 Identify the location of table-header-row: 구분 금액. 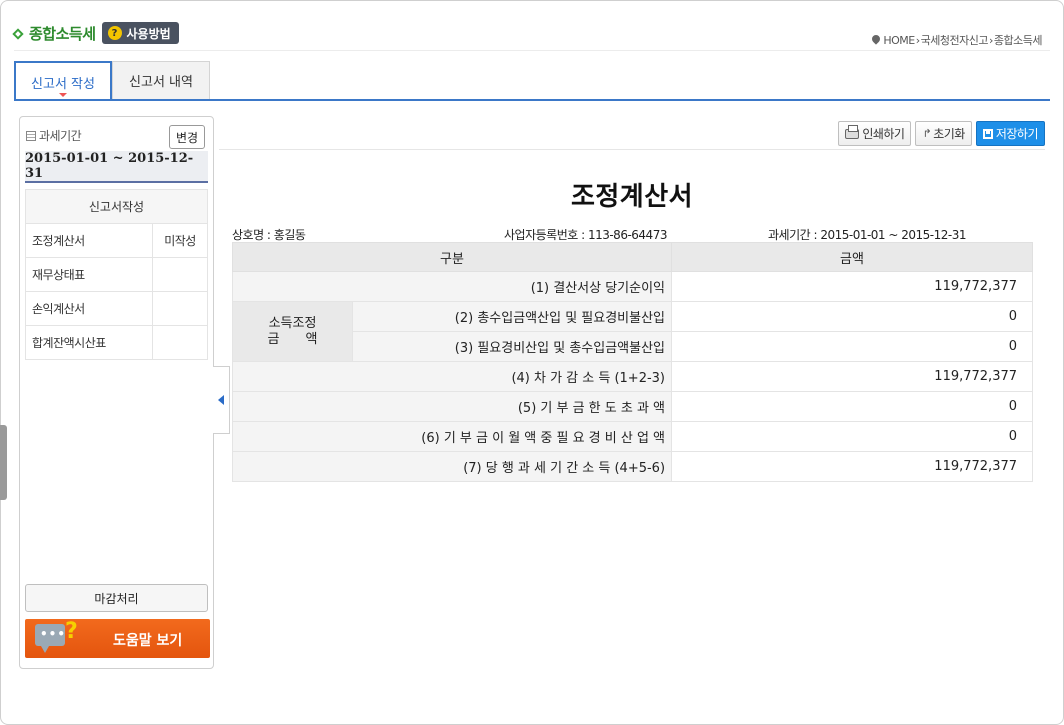
(632, 257).